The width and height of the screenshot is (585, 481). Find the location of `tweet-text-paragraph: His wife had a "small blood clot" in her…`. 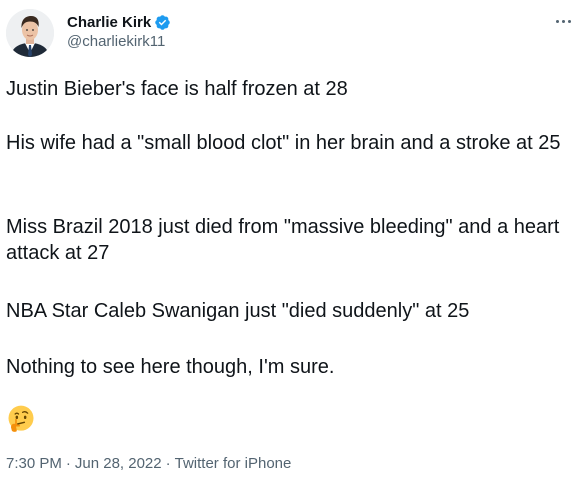

tweet-text-paragraph: His wife had a "small blood clot" in her… is located at coordinates (283, 143).